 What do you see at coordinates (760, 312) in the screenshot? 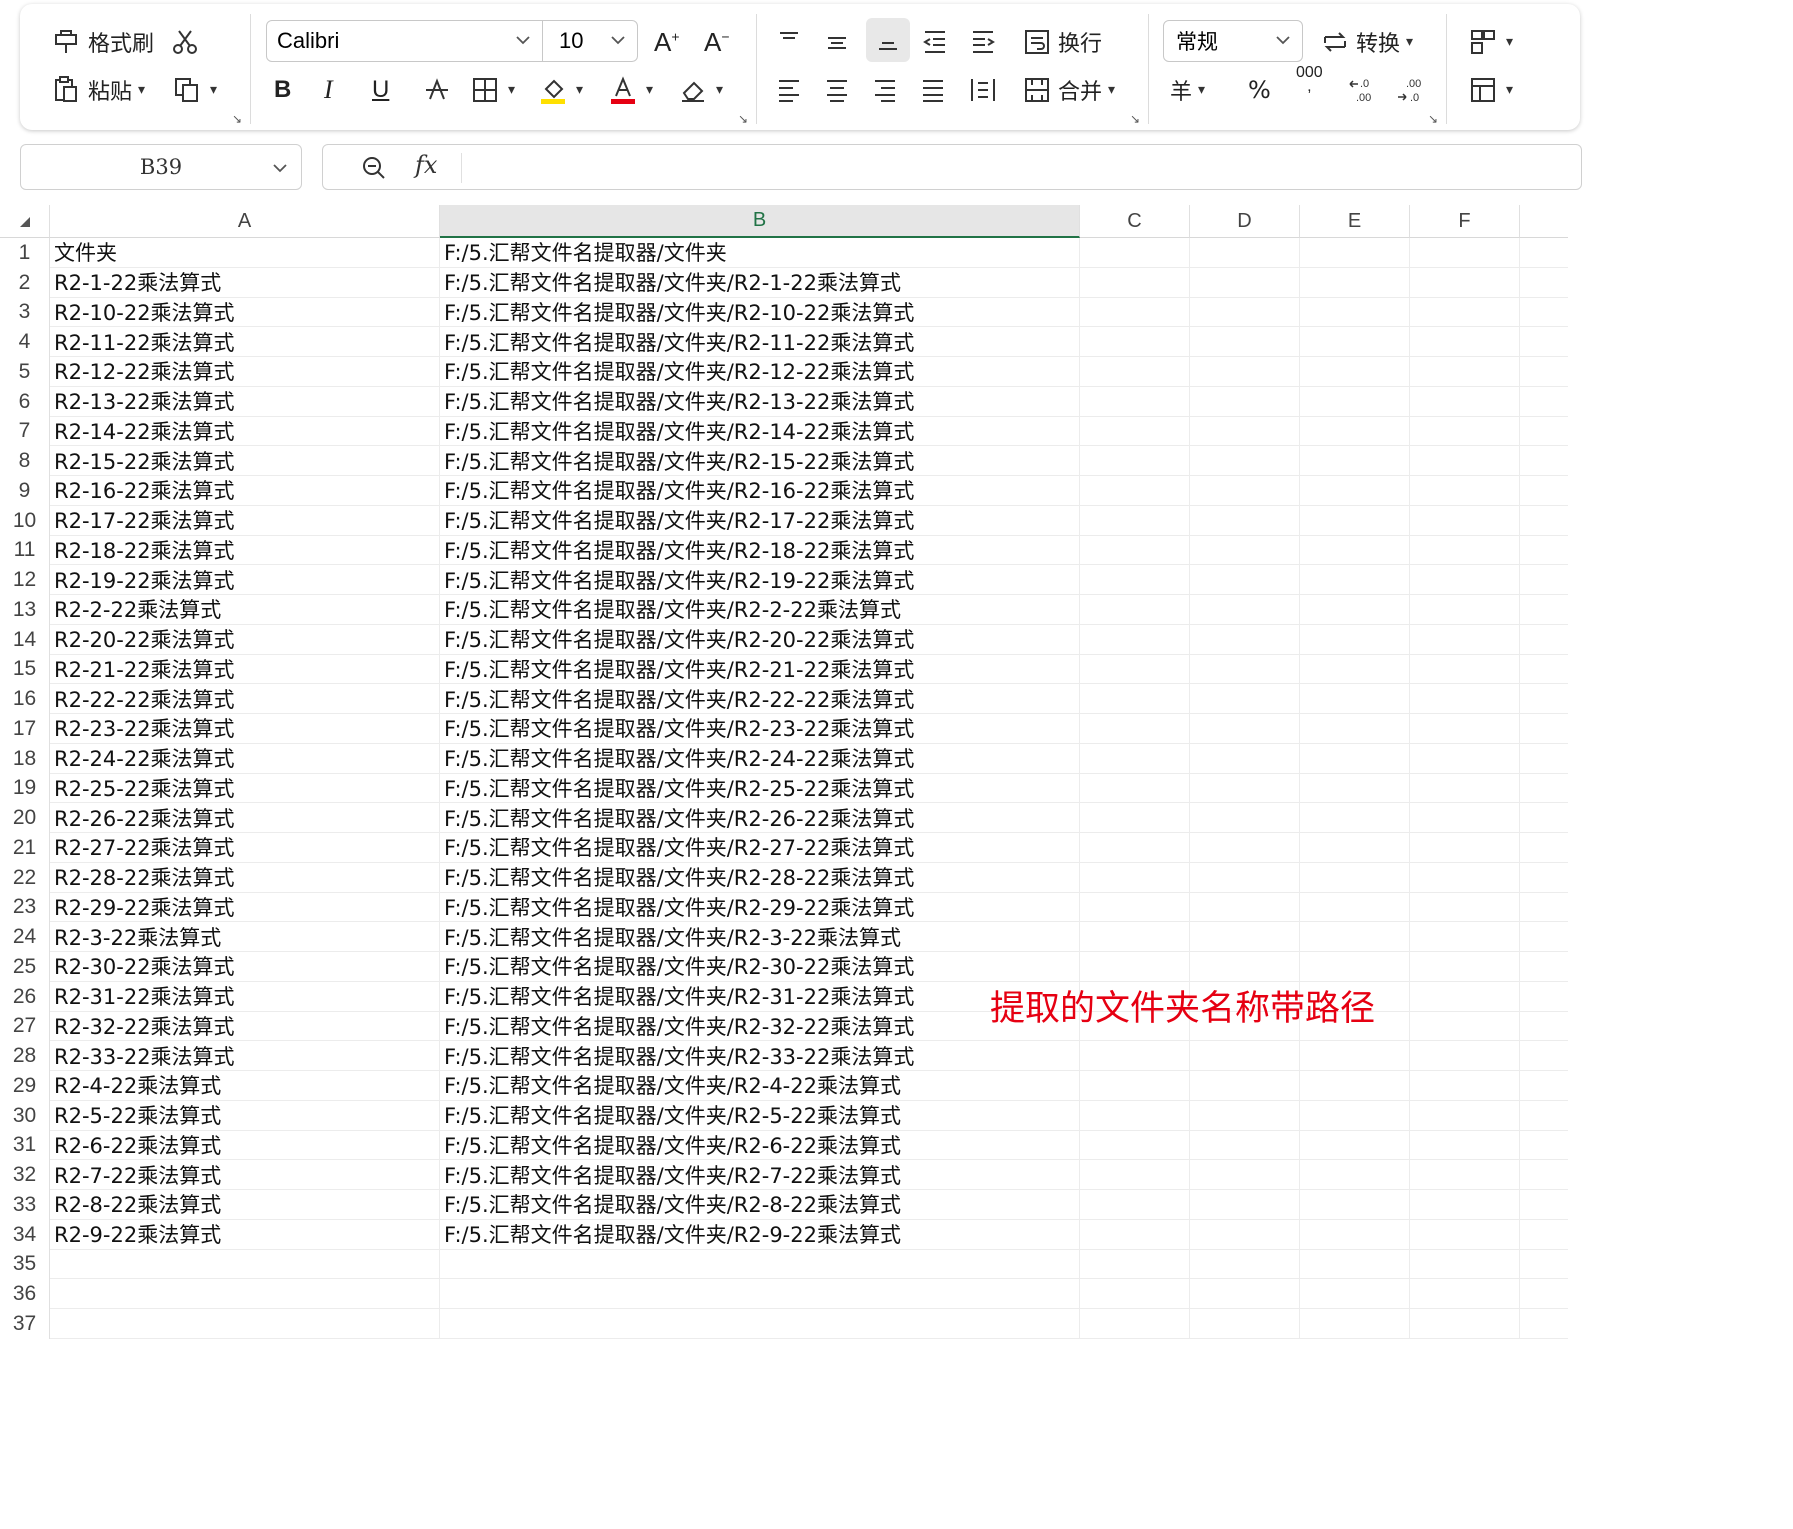
I see `cell-b: F:/5.汇帮文件名提取器/文件夹/R2-10-22乘法算式` at bounding box center [760, 312].